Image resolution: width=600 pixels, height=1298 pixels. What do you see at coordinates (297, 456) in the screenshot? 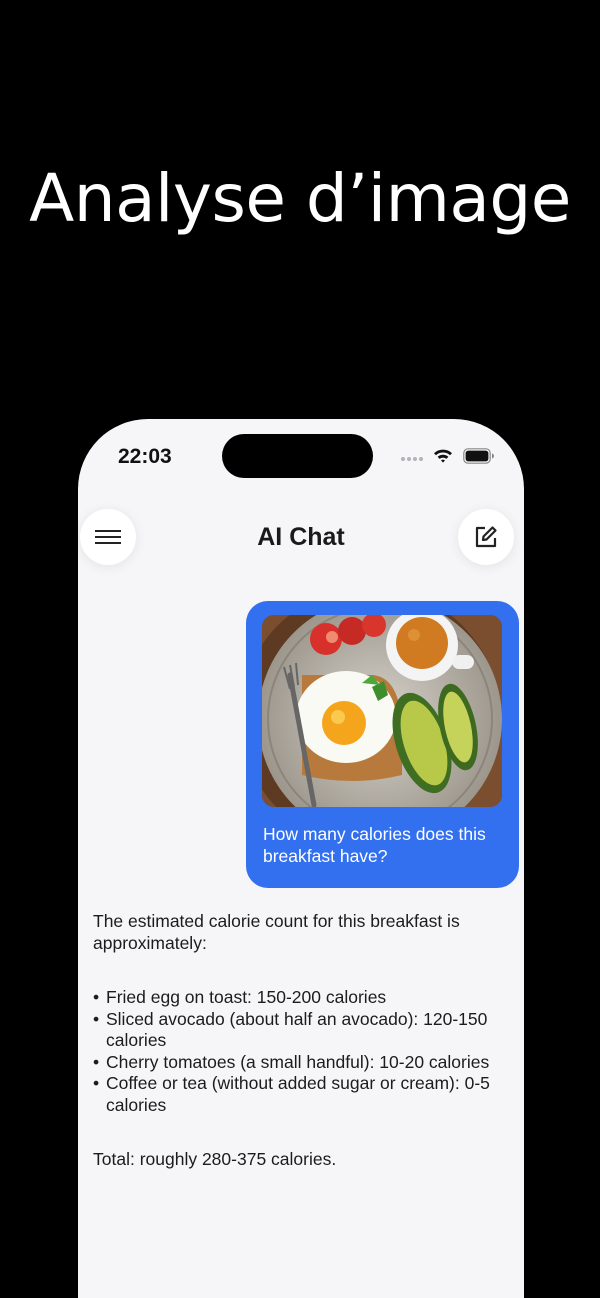
I see `dynamic-island` at bounding box center [297, 456].